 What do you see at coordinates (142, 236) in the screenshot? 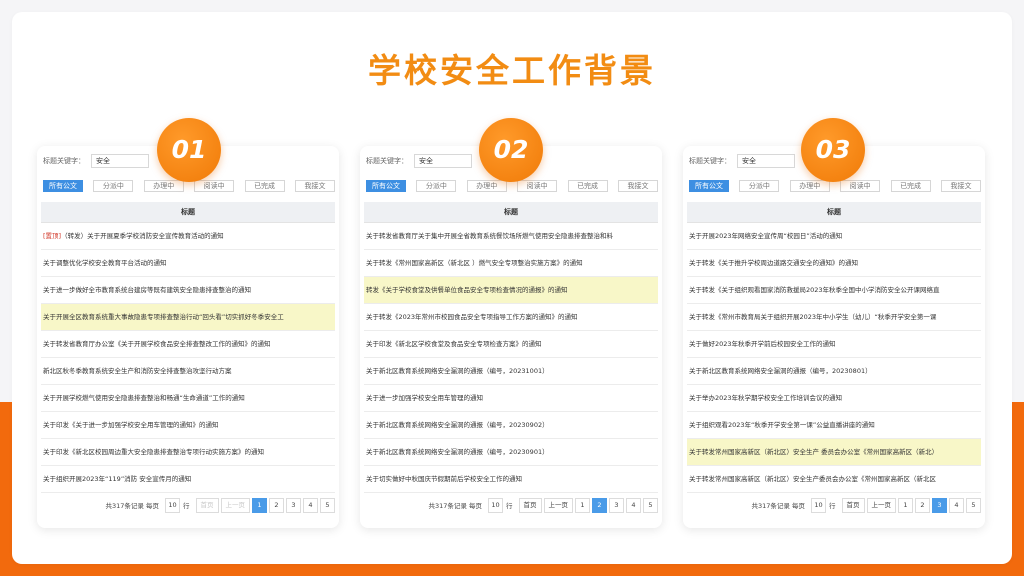
I see `row-title: （转发）关于开展夏季学校消防安全宣传教育活动的通知` at bounding box center [142, 236].